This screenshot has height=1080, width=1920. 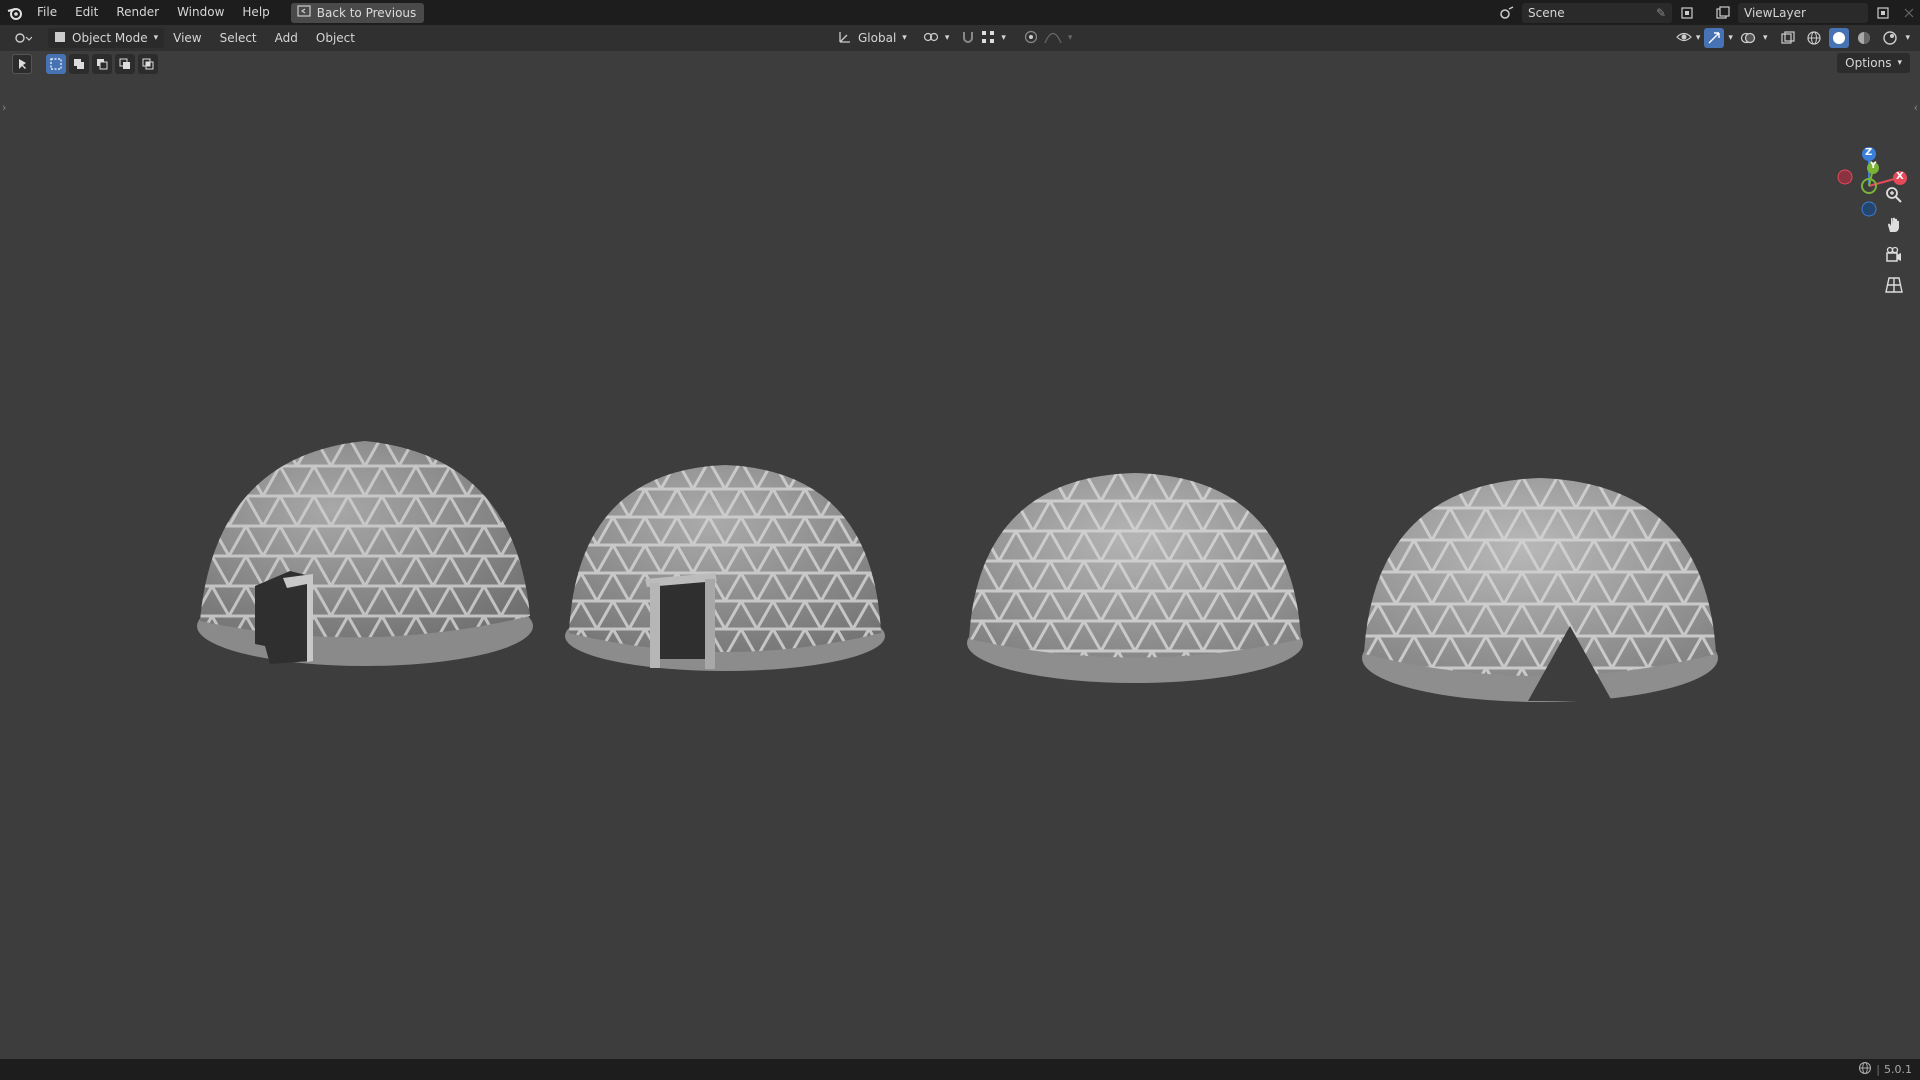 I want to click on status-bar: | 5.0.1, so click(x=960, y=1069).